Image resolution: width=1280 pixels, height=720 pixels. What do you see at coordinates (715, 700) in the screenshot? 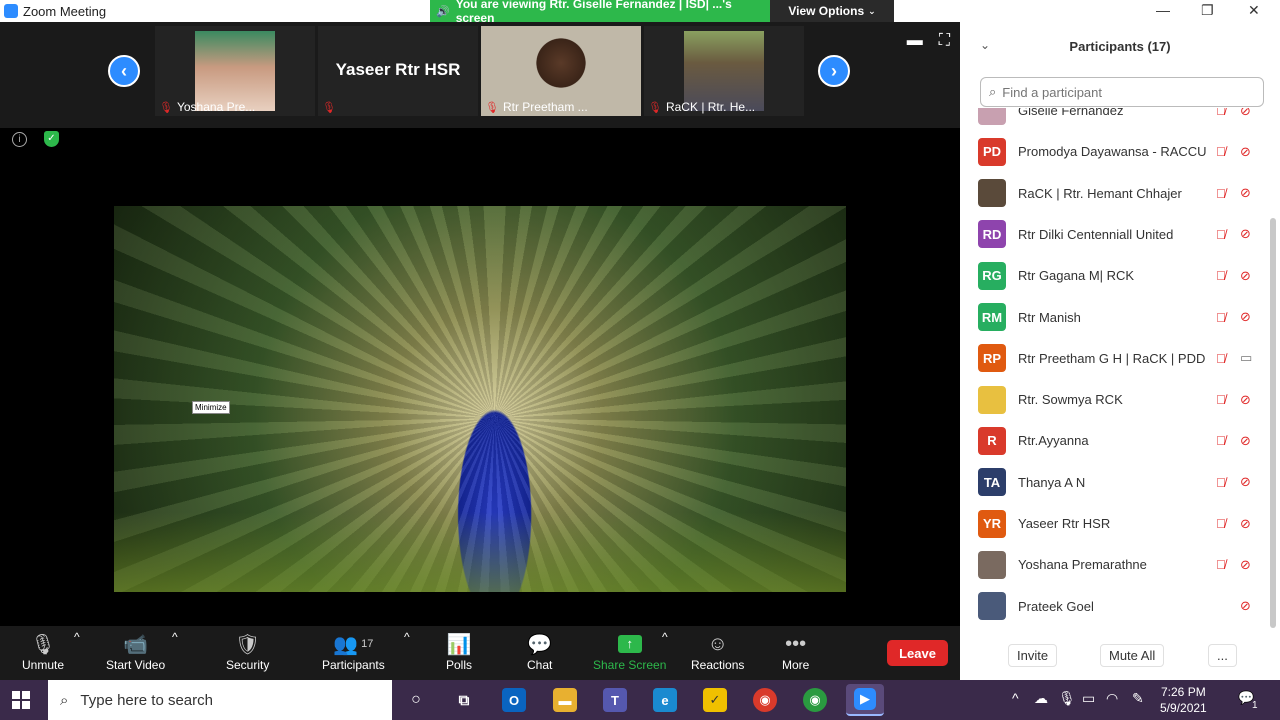
I see `norton-icon: ✓` at bounding box center [715, 700].